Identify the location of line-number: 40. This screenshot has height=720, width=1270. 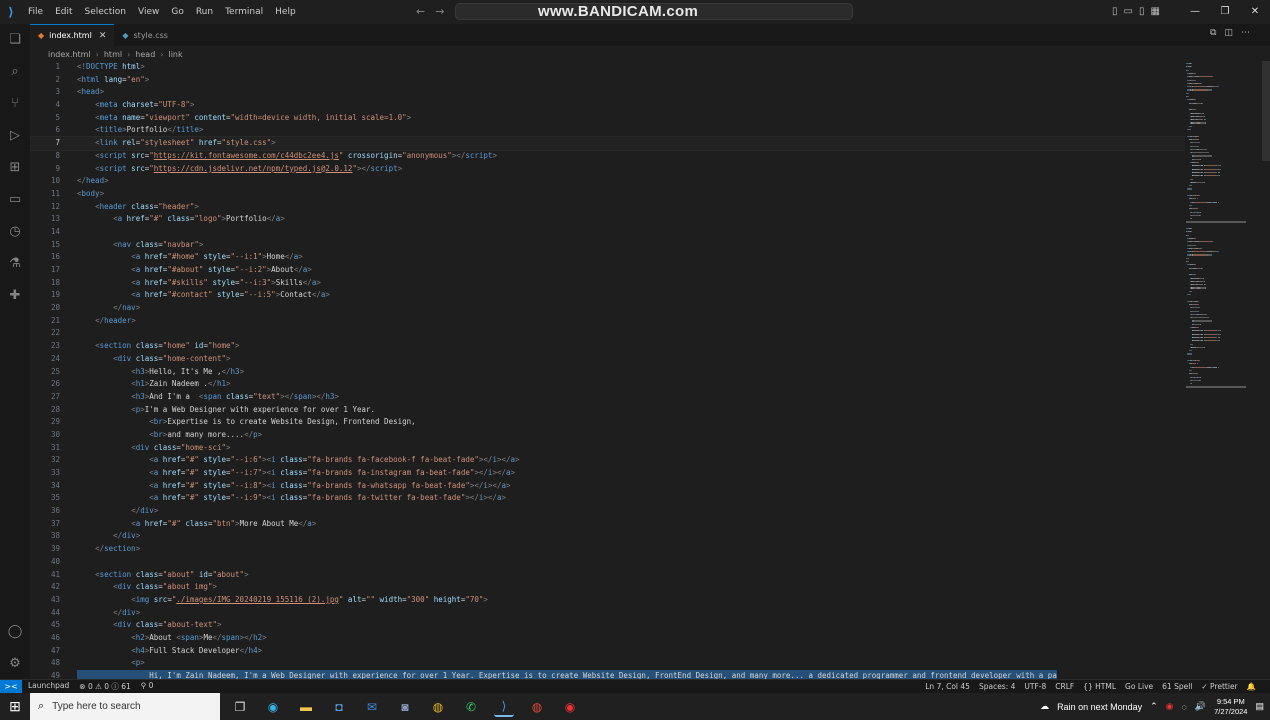
(45, 562).